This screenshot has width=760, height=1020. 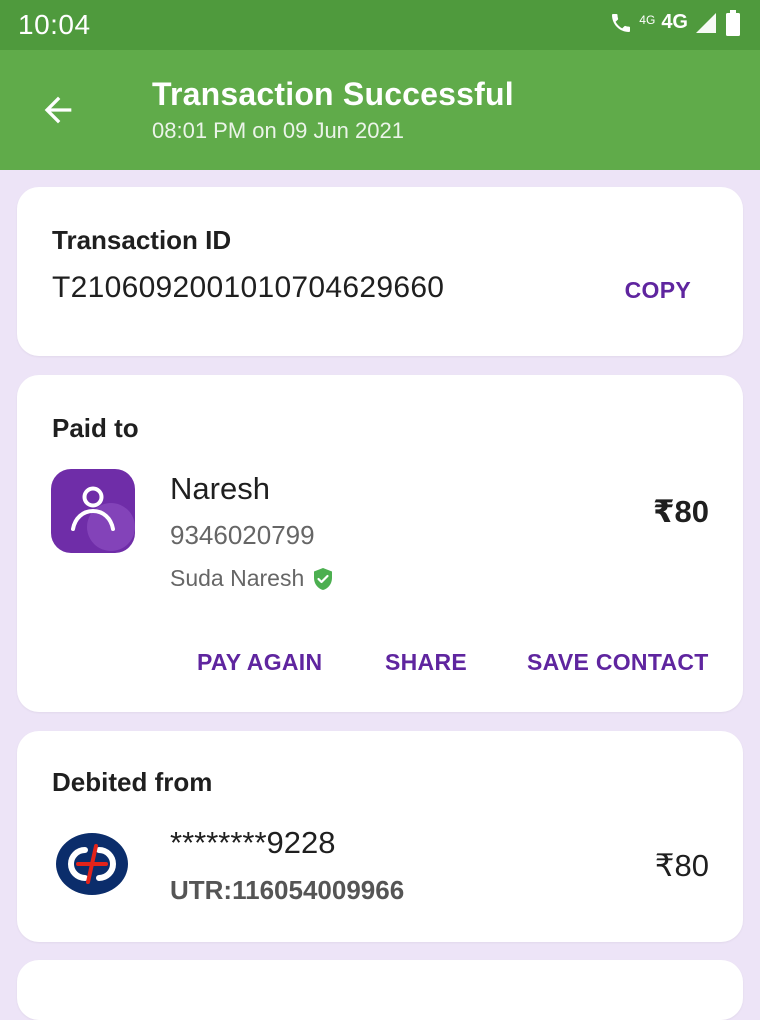 I want to click on payee-phone: 9346020799, so click(x=242, y=535).